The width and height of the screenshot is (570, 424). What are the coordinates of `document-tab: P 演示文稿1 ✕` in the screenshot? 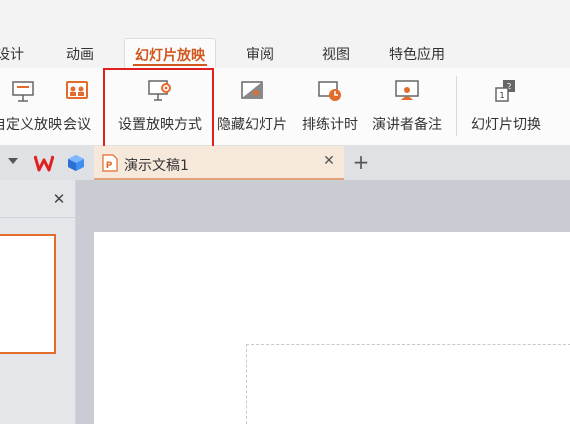 It's located at (219, 163).